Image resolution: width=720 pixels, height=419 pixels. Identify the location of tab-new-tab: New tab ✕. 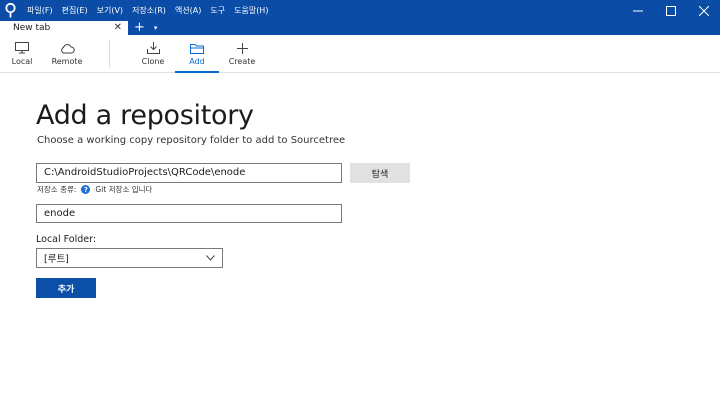
(64, 28).